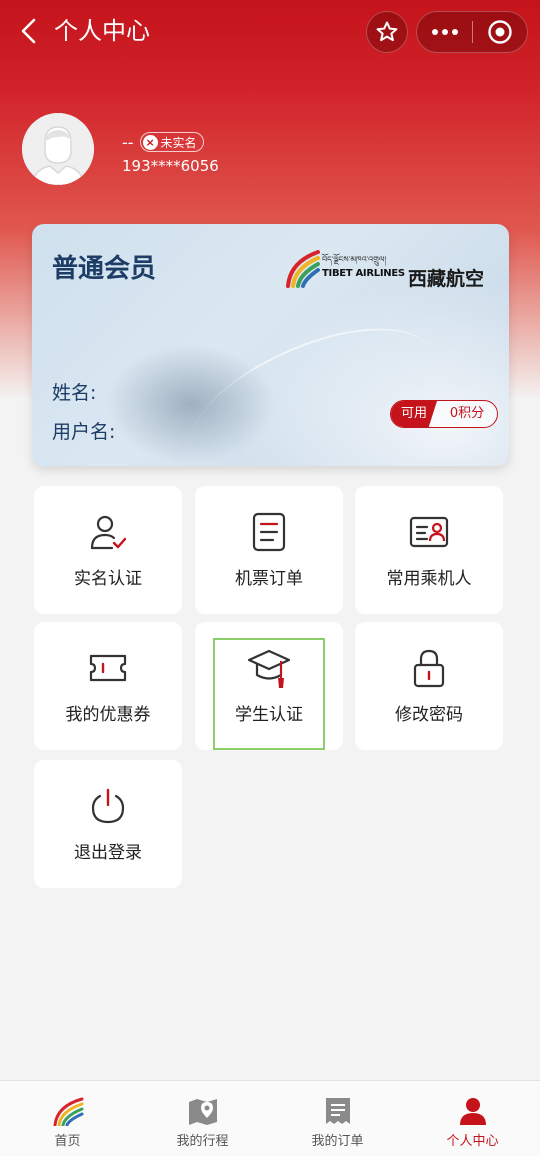  What do you see at coordinates (337, 1141) in the screenshot?
I see `tab-label: 我的订单` at bounding box center [337, 1141].